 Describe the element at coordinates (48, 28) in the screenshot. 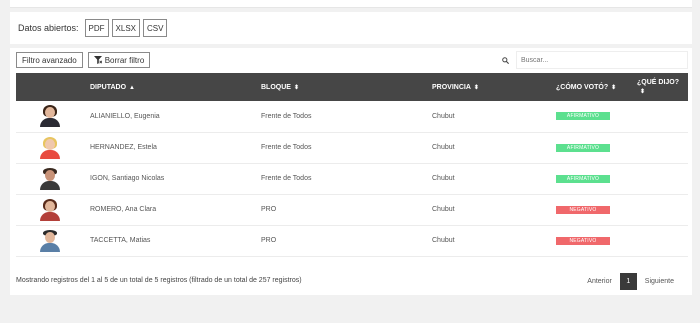

I see `open-data-label: Datos abiertos:` at that location.